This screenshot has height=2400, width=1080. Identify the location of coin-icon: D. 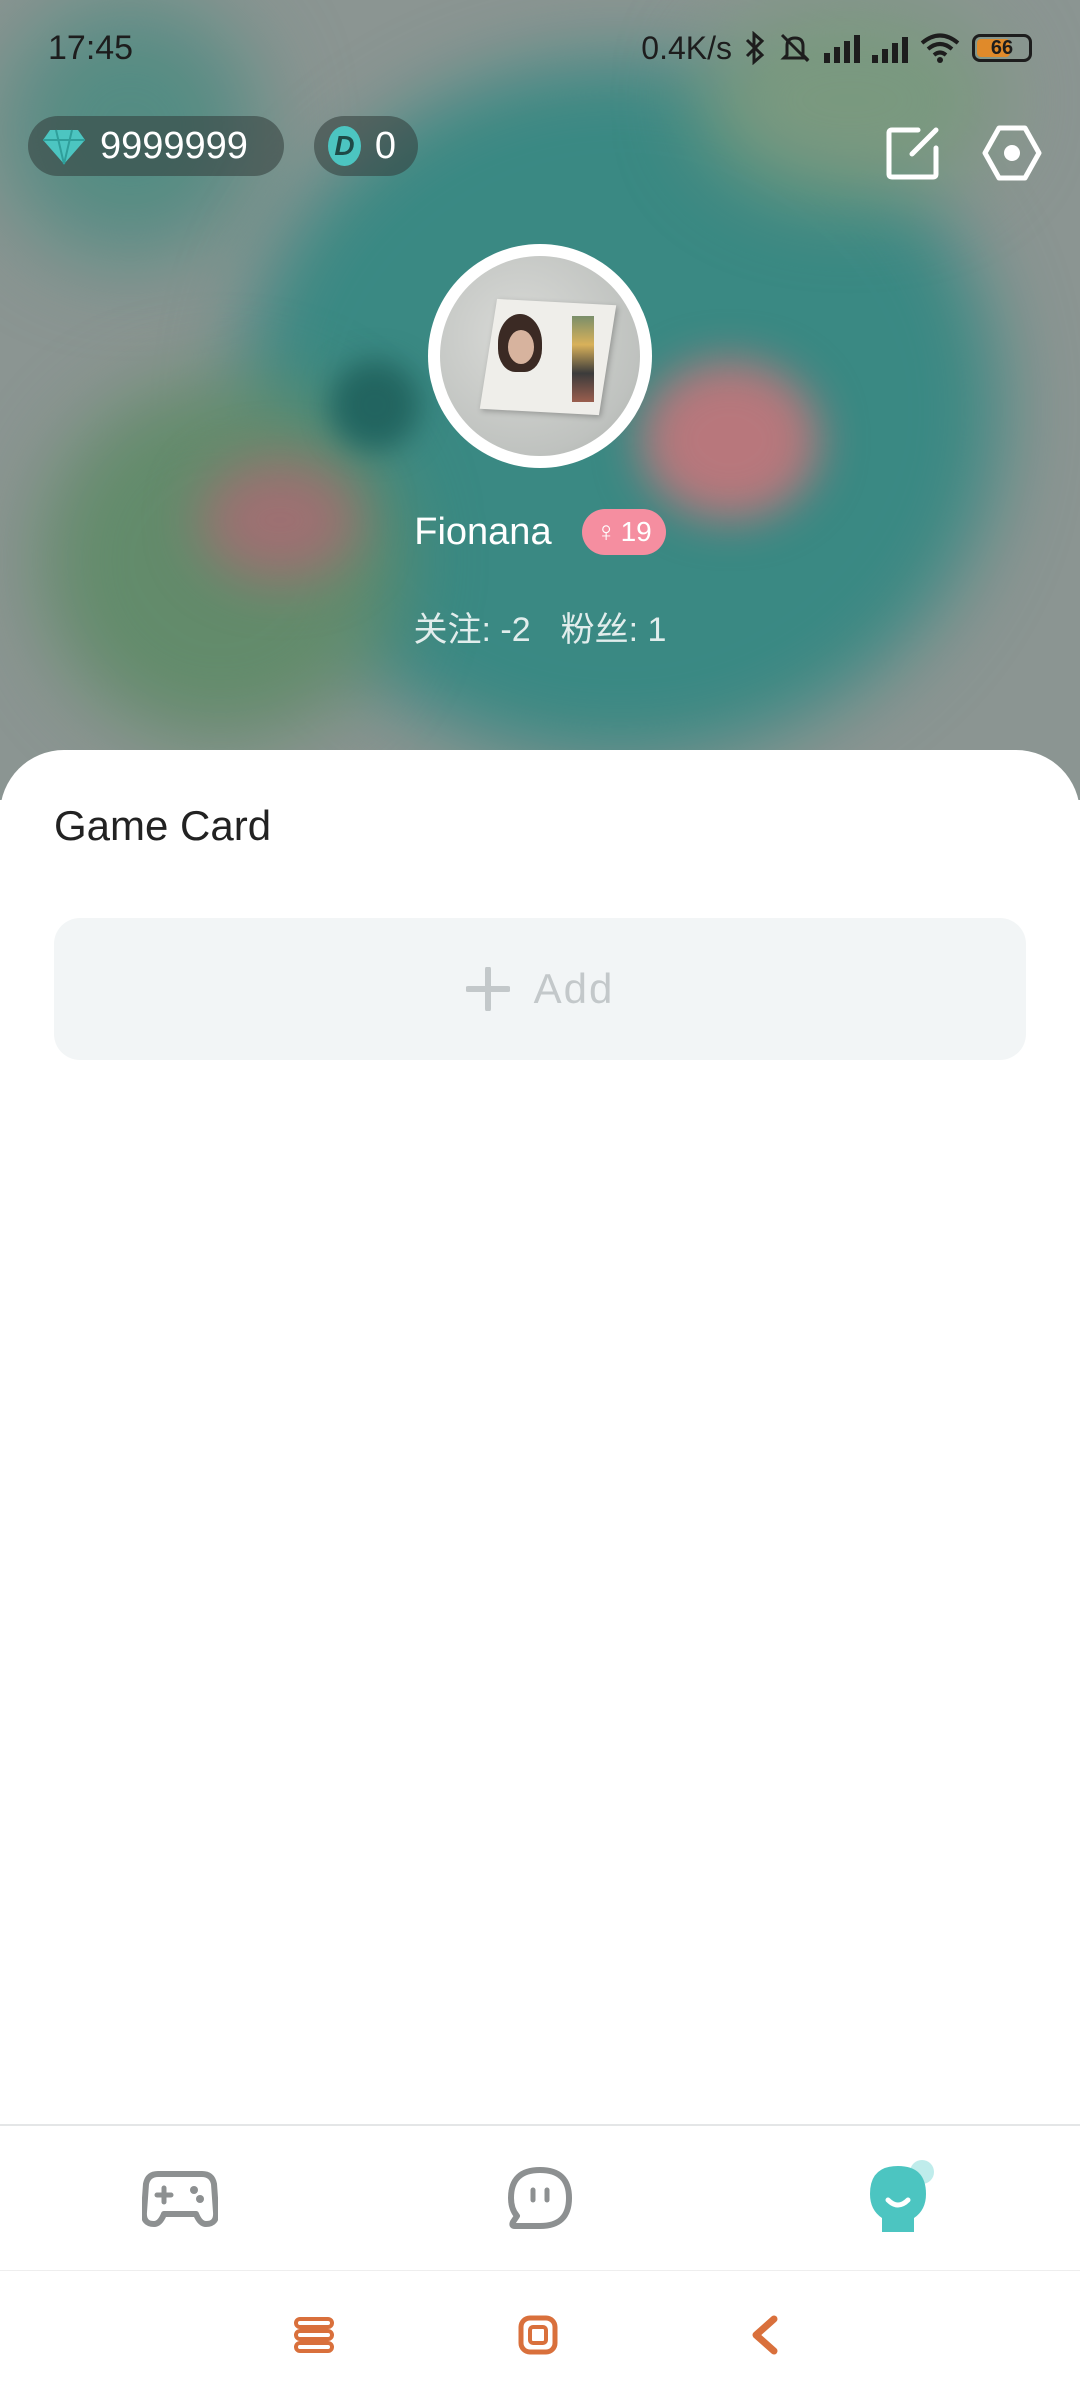
(344, 146).